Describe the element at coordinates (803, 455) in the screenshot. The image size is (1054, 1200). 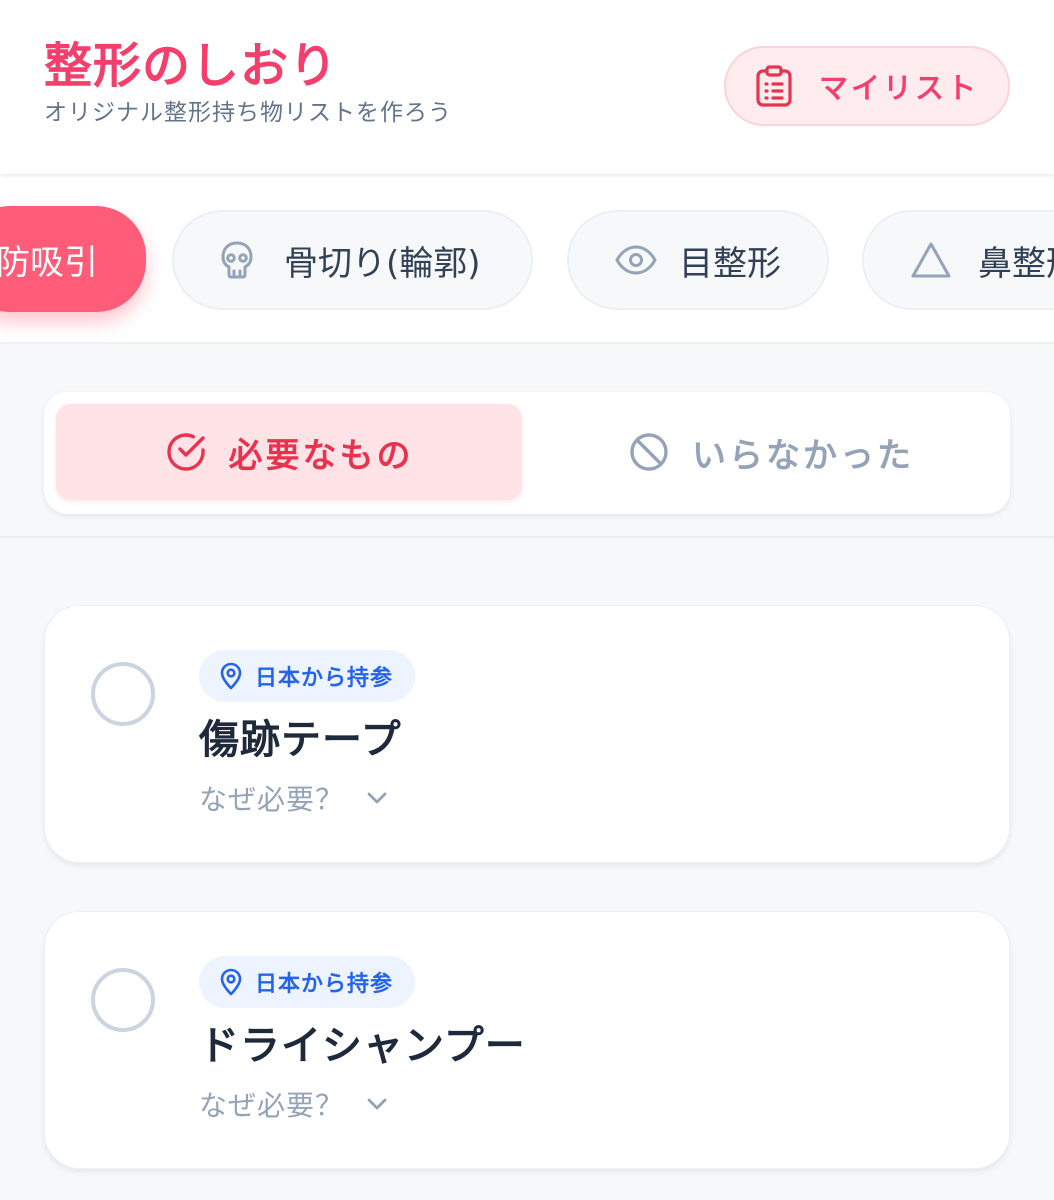
I see `unneeded-tab-label: いらなかった` at that location.